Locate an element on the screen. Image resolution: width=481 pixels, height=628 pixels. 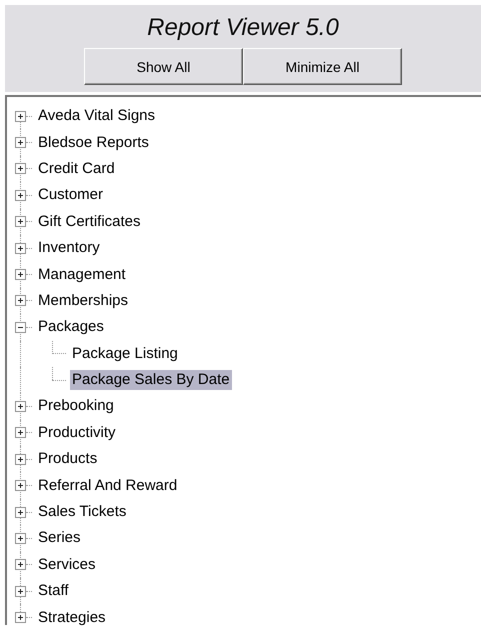
tree-item: Package Sales By Date is located at coordinates (151, 380).